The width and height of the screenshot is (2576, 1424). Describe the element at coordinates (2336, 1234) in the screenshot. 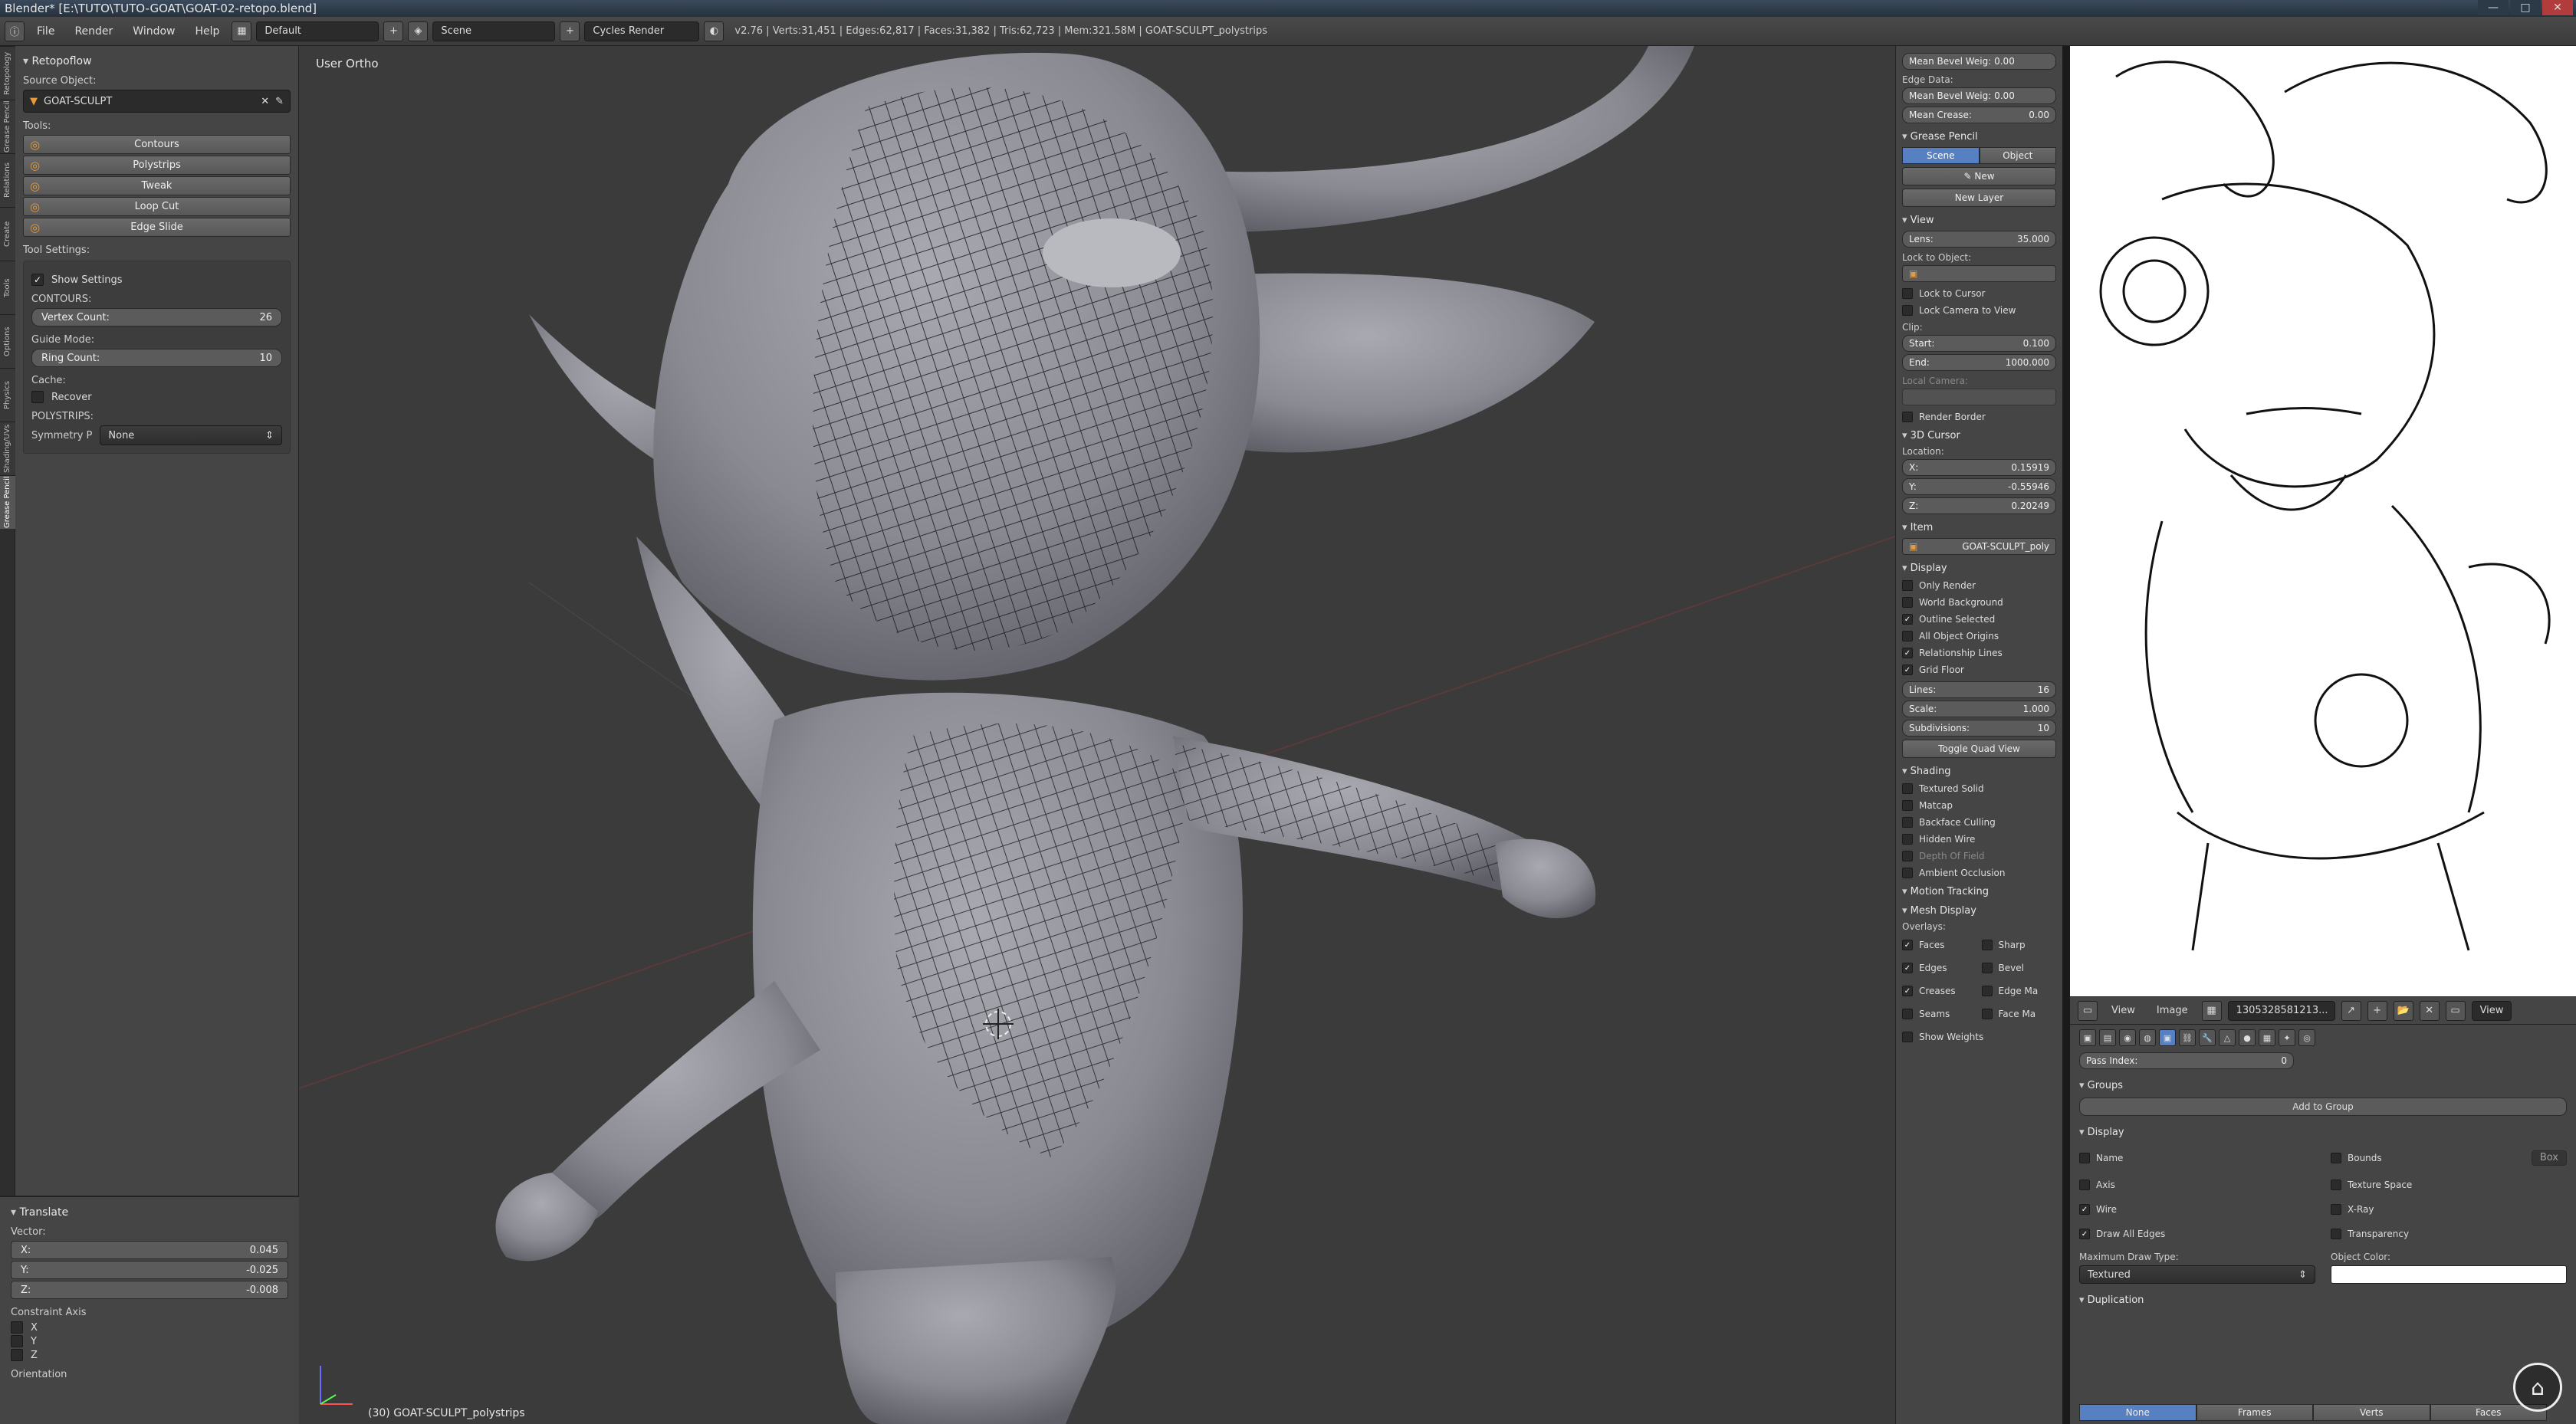

I see `transparency-checkbox` at that location.